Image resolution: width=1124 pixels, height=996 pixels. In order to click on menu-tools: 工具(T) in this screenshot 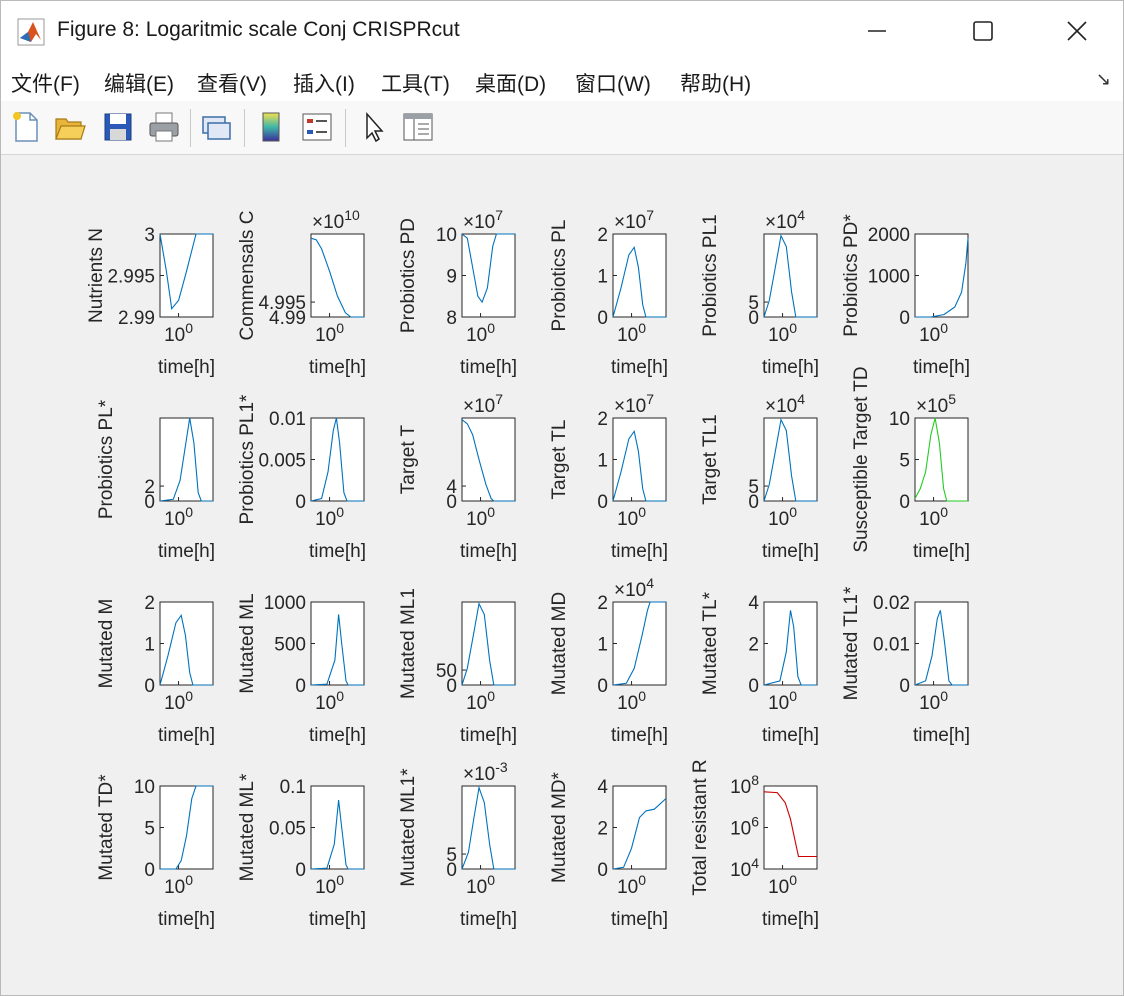, I will do `click(415, 83)`.